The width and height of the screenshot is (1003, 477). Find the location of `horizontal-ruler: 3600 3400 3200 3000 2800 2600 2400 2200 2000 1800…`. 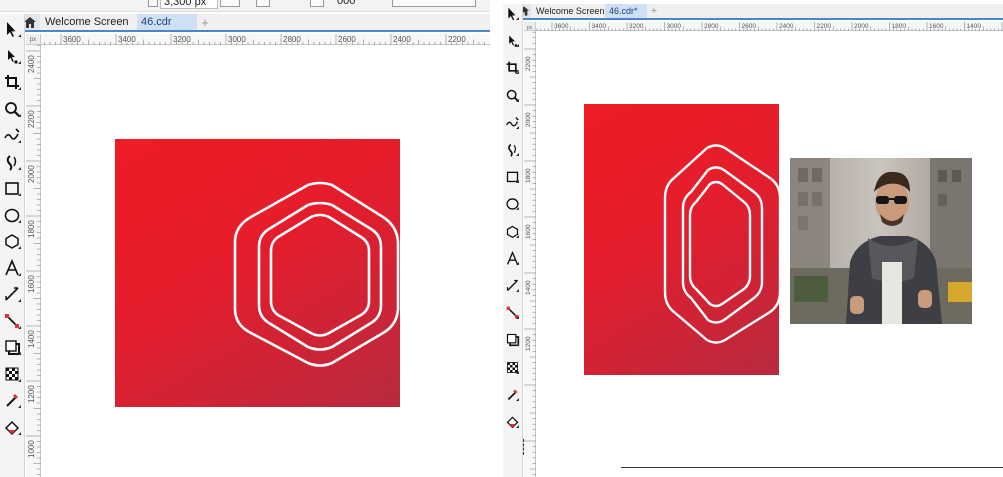

horizontal-ruler: 3600 3400 3200 3000 2800 2600 2400 2200 2000 1800… is located at coordinates (769, 26).